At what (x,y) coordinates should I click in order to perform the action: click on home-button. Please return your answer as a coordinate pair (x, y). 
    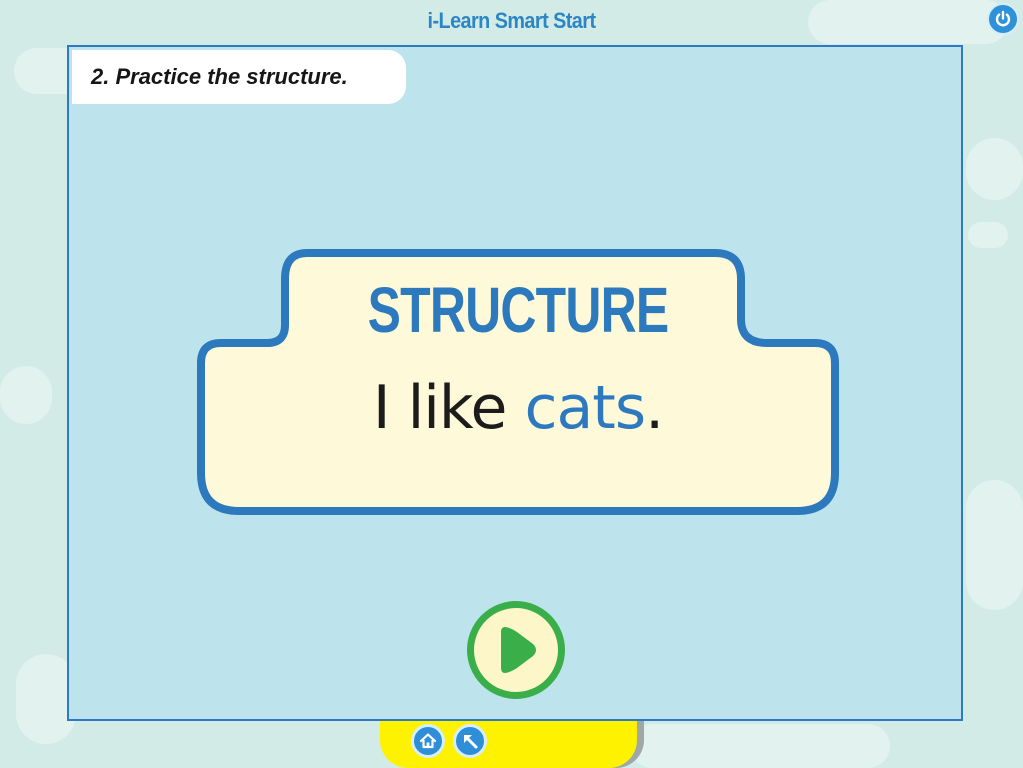
    Looking at the image, I should click on (428, 741).